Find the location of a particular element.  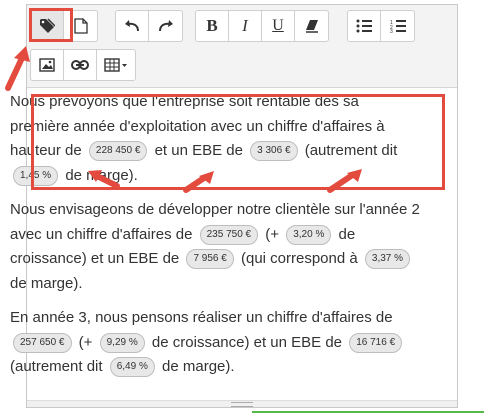

grip-icon is located at coordinates (242, 404).